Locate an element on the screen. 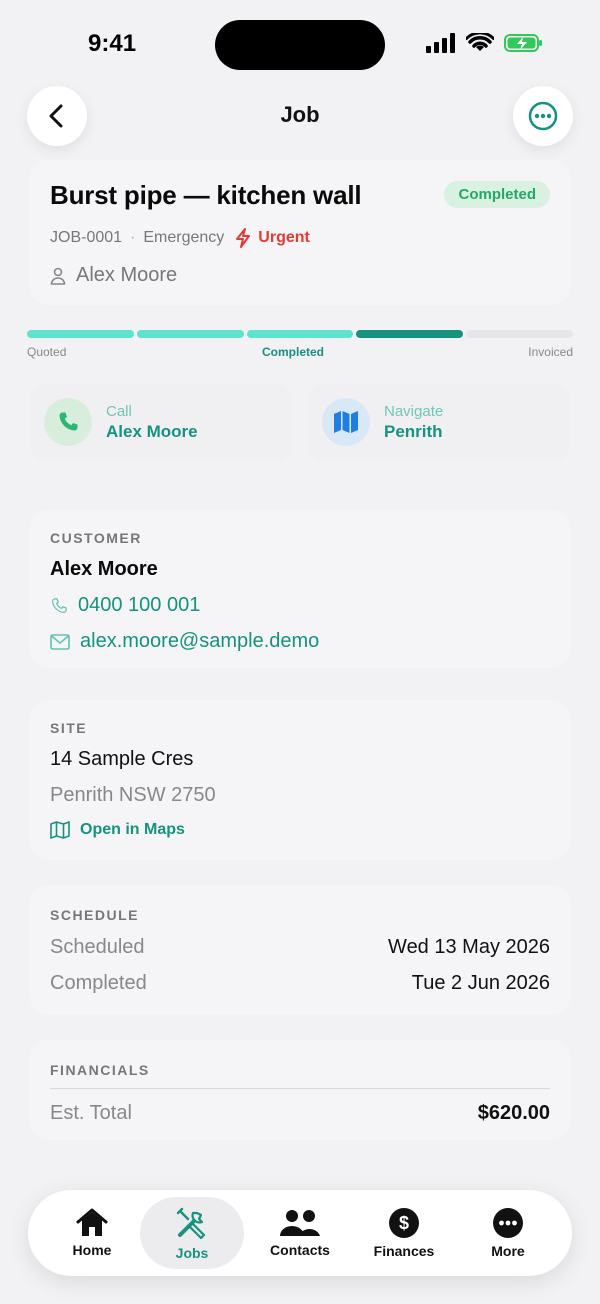  more-options-button is located at coordinates (543, 116).